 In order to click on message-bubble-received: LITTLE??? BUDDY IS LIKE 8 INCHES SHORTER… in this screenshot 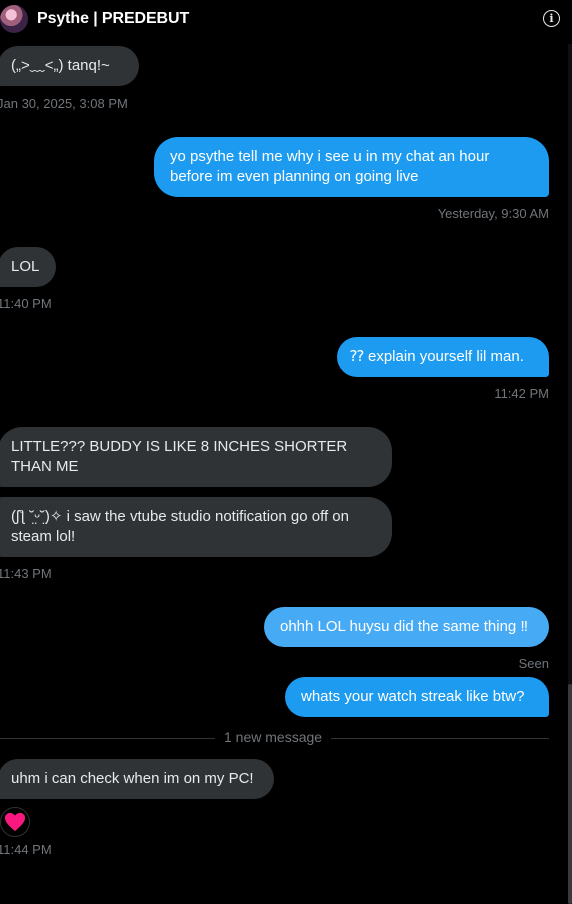, I will do `click(196, 457)`.